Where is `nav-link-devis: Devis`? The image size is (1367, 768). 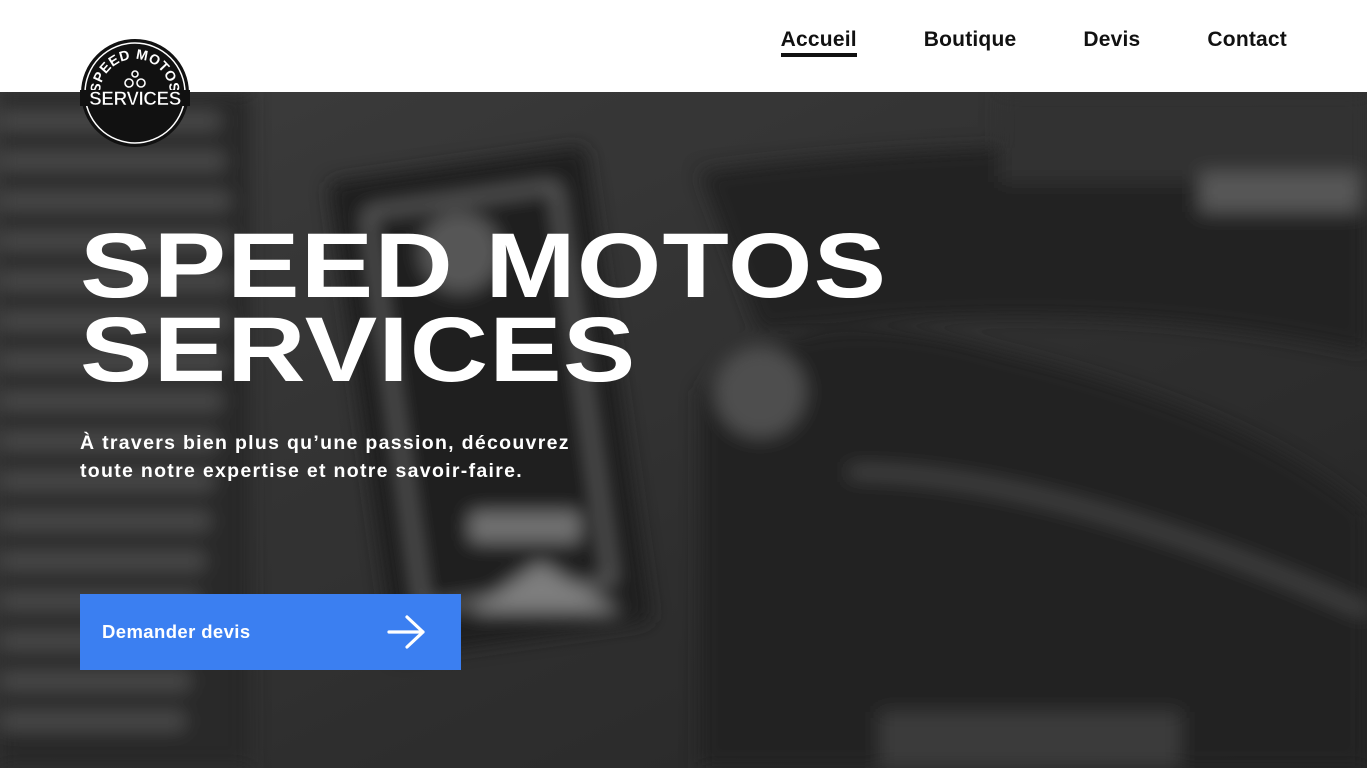 nav-link-devis: Devis is located at coordinates (1111, 41).